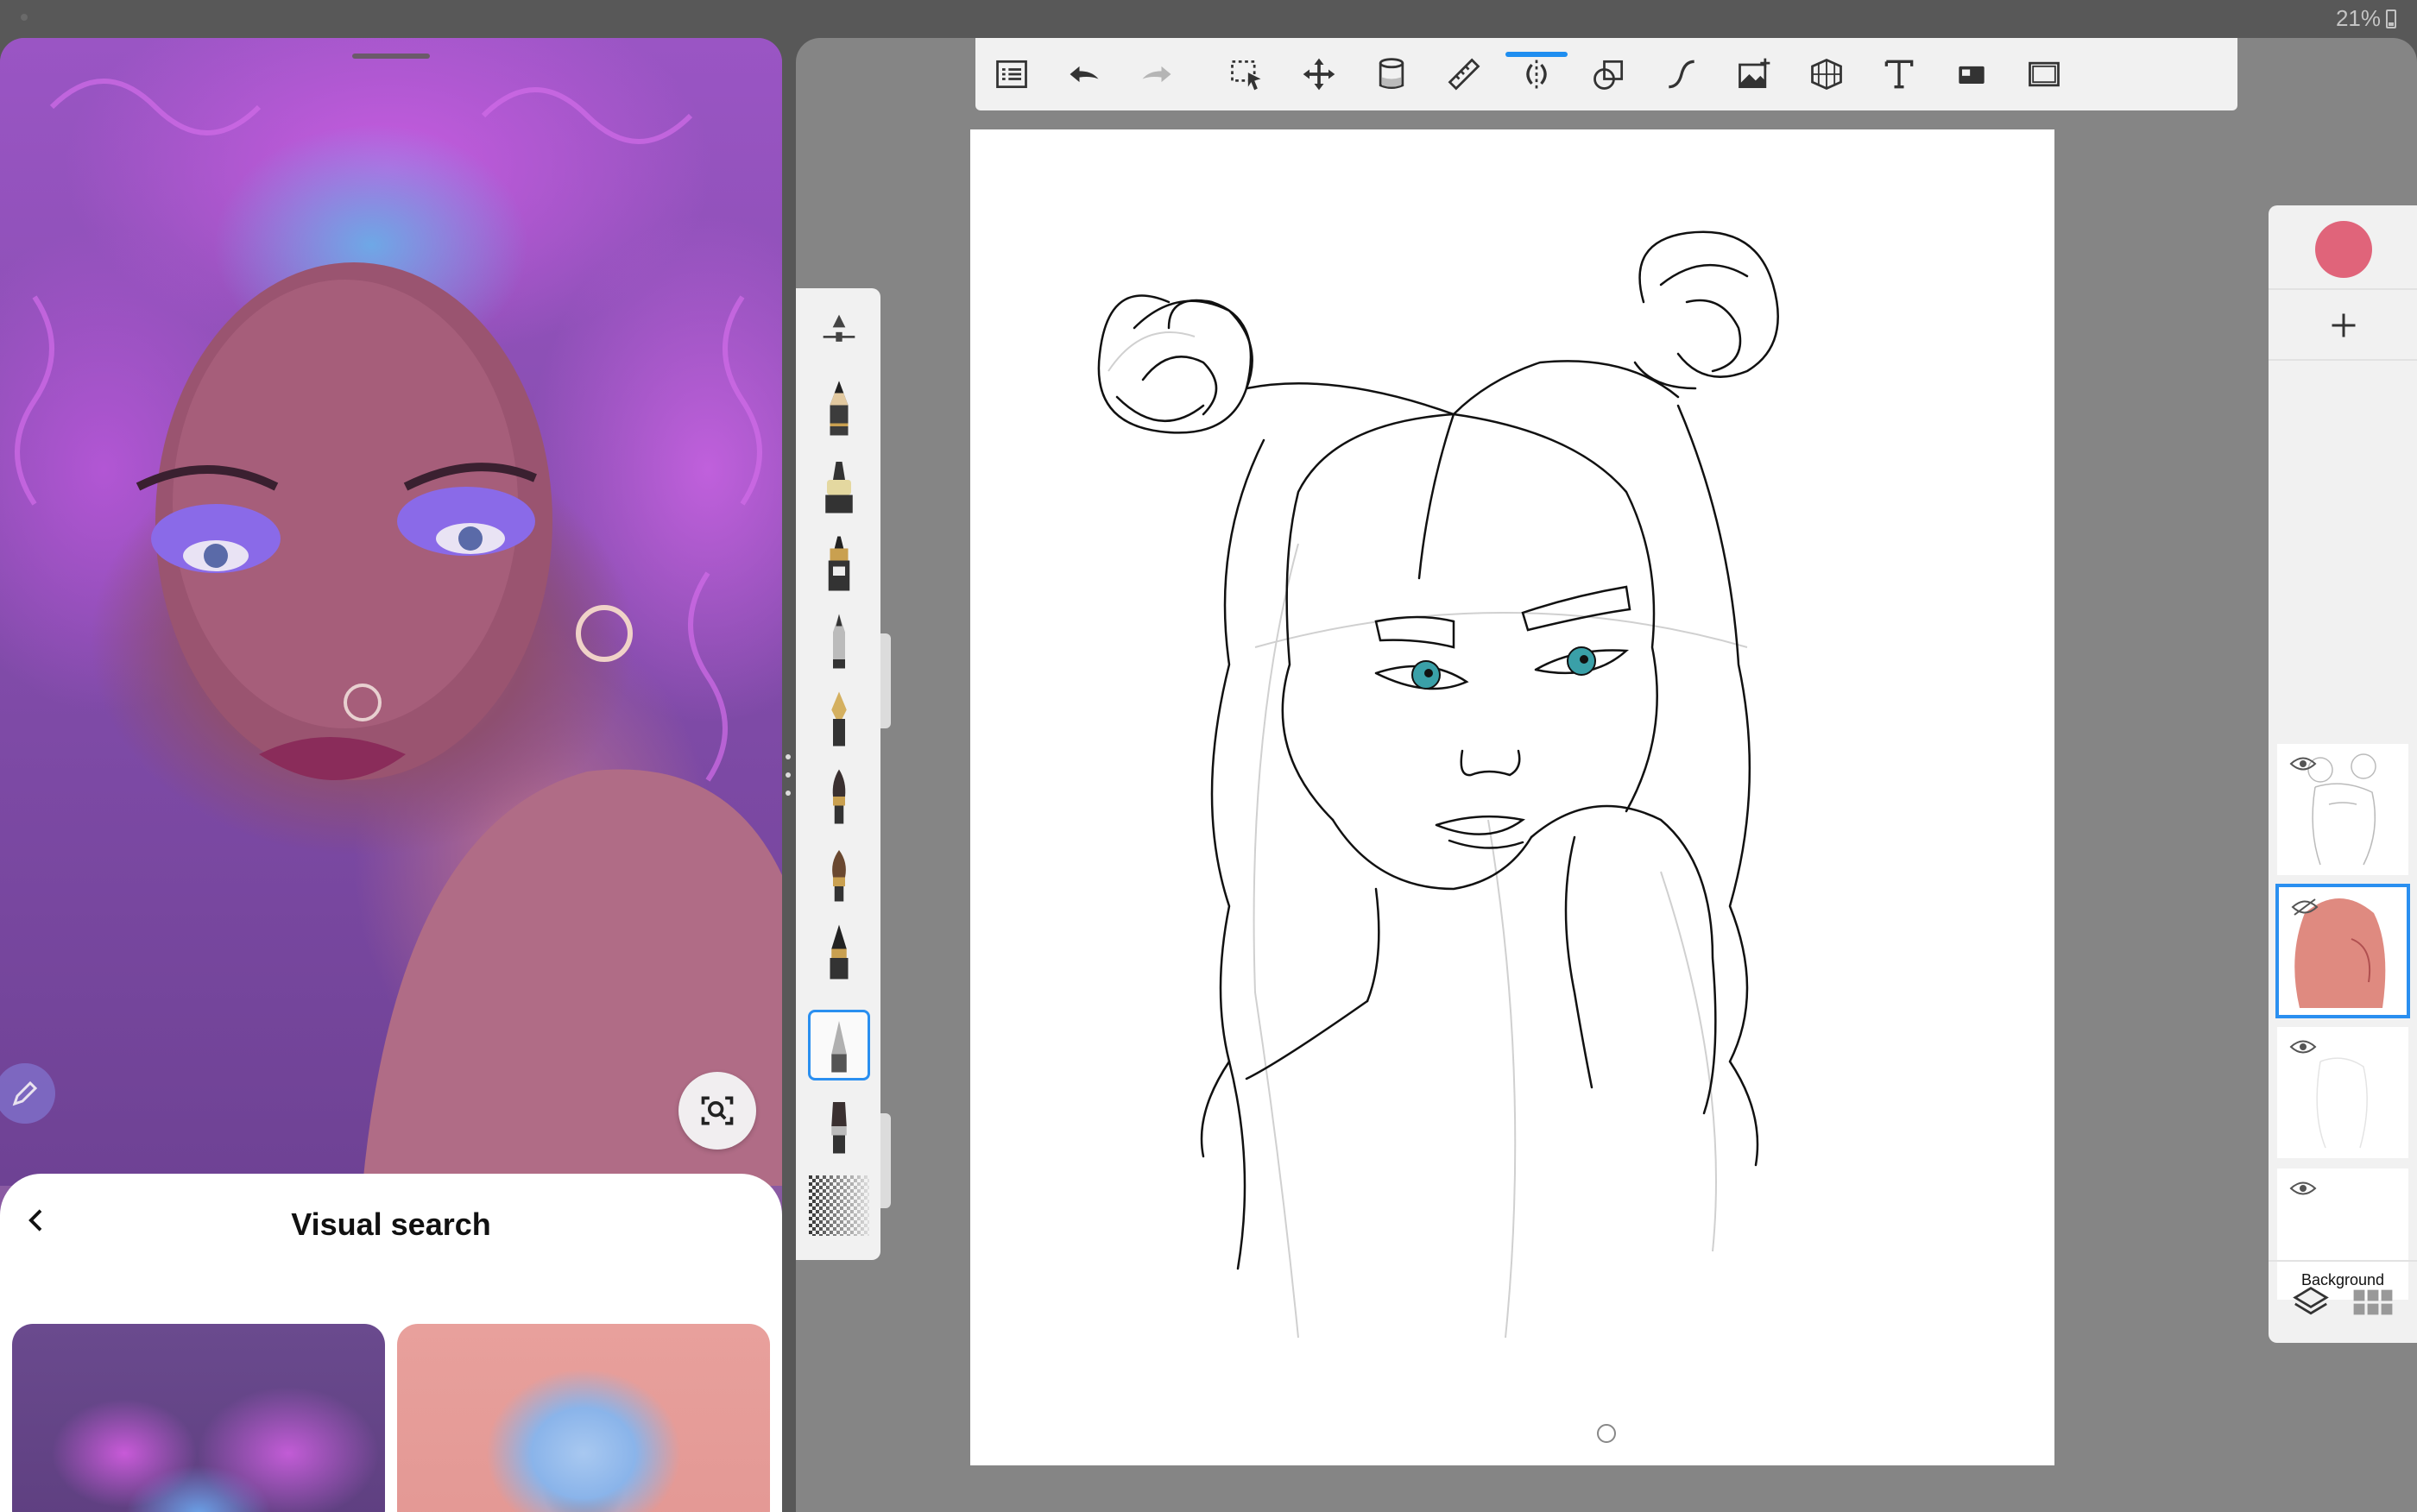 The height and width of the screenshot is (1512, 2417). I want to click on status-dot, so click(24, 17).